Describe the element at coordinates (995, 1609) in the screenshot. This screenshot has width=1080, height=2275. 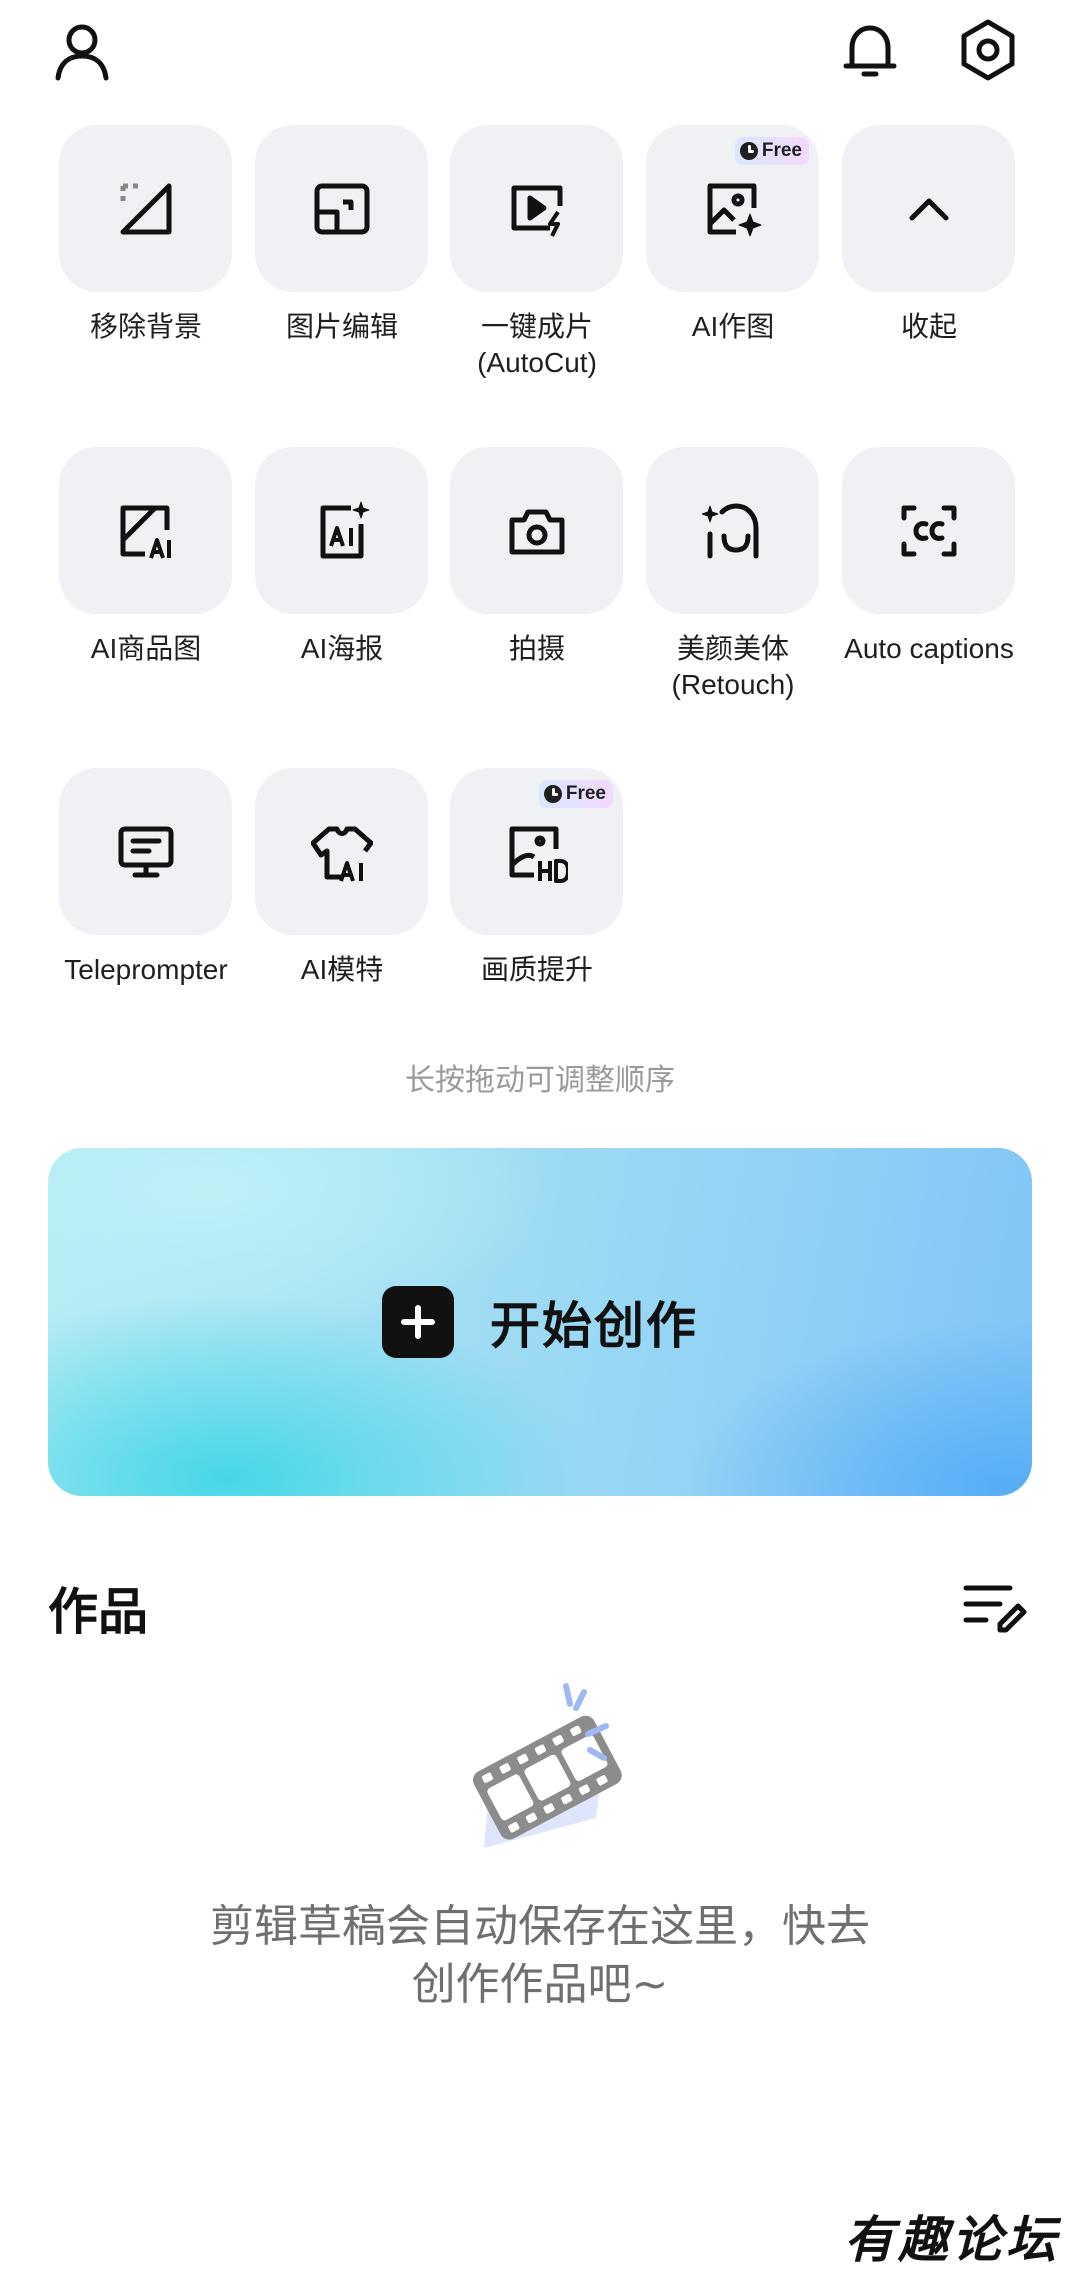
I see `list-edit-icon` at that location.